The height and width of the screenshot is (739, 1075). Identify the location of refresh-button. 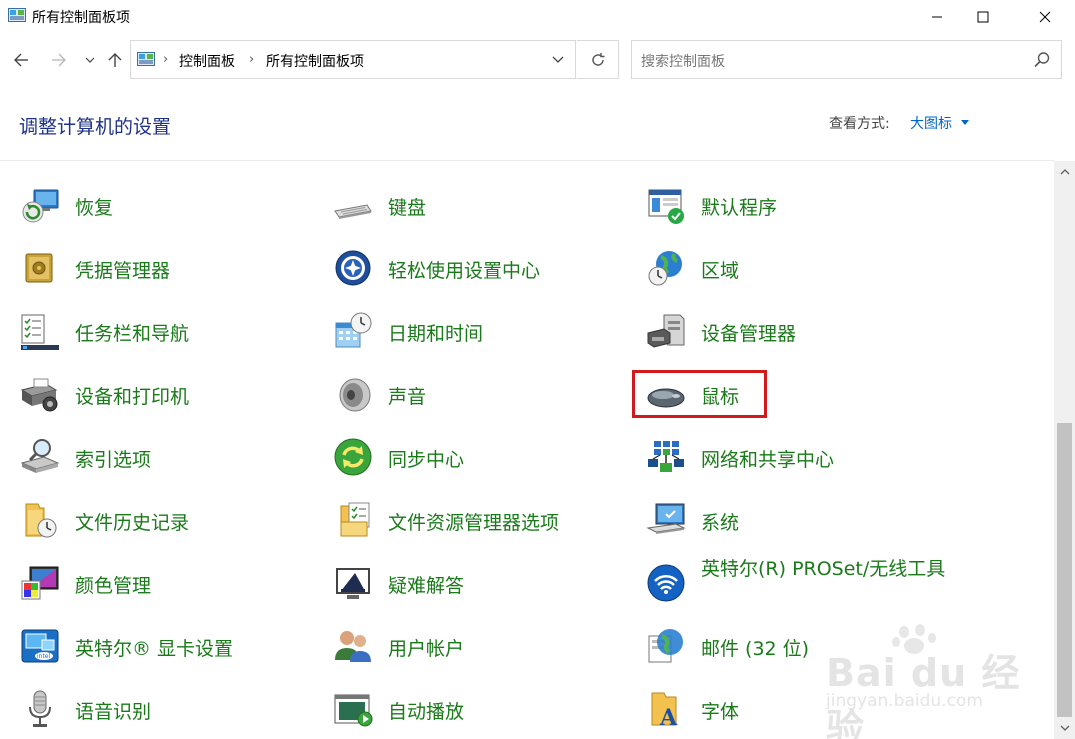
(598, 59).